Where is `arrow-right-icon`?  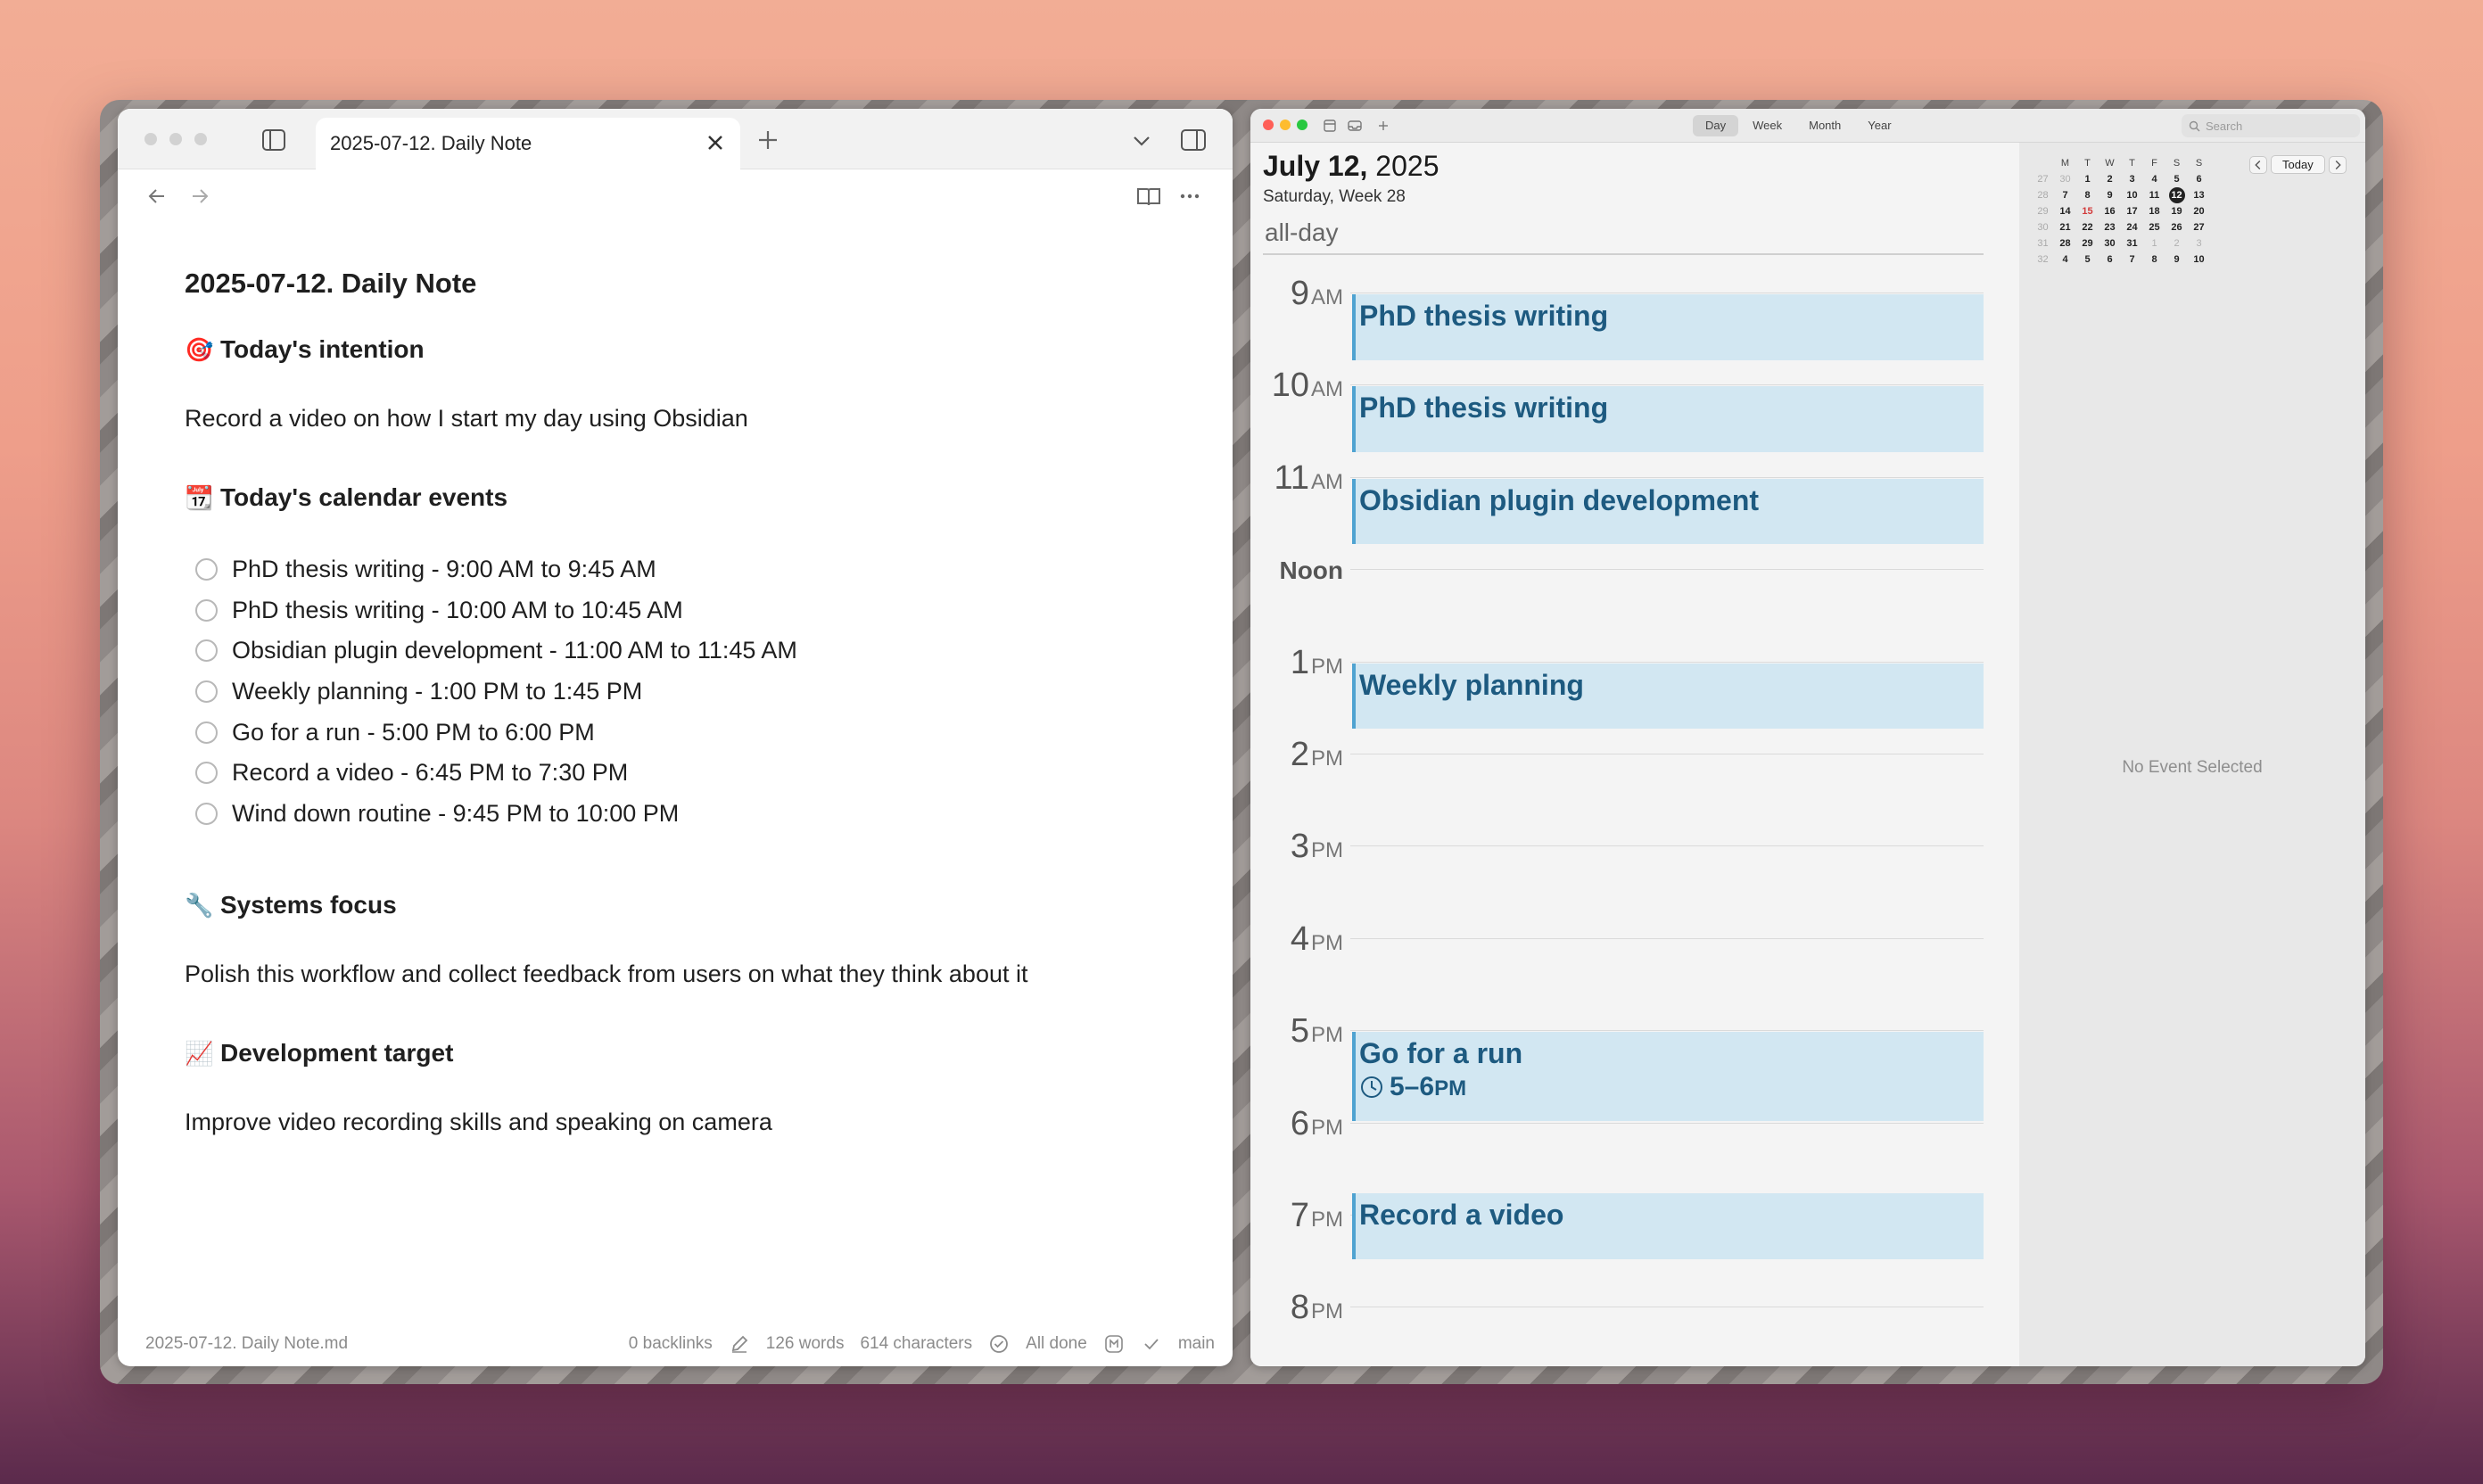
arrow-right-icon is located at coordinates (200, 196).